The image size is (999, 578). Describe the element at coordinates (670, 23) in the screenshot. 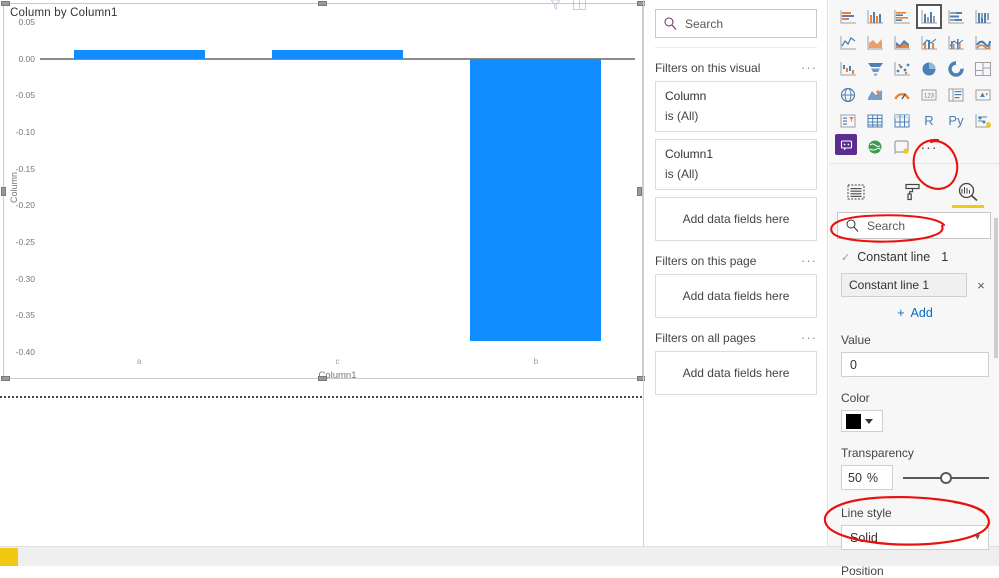

I see `search-icon` at that location.